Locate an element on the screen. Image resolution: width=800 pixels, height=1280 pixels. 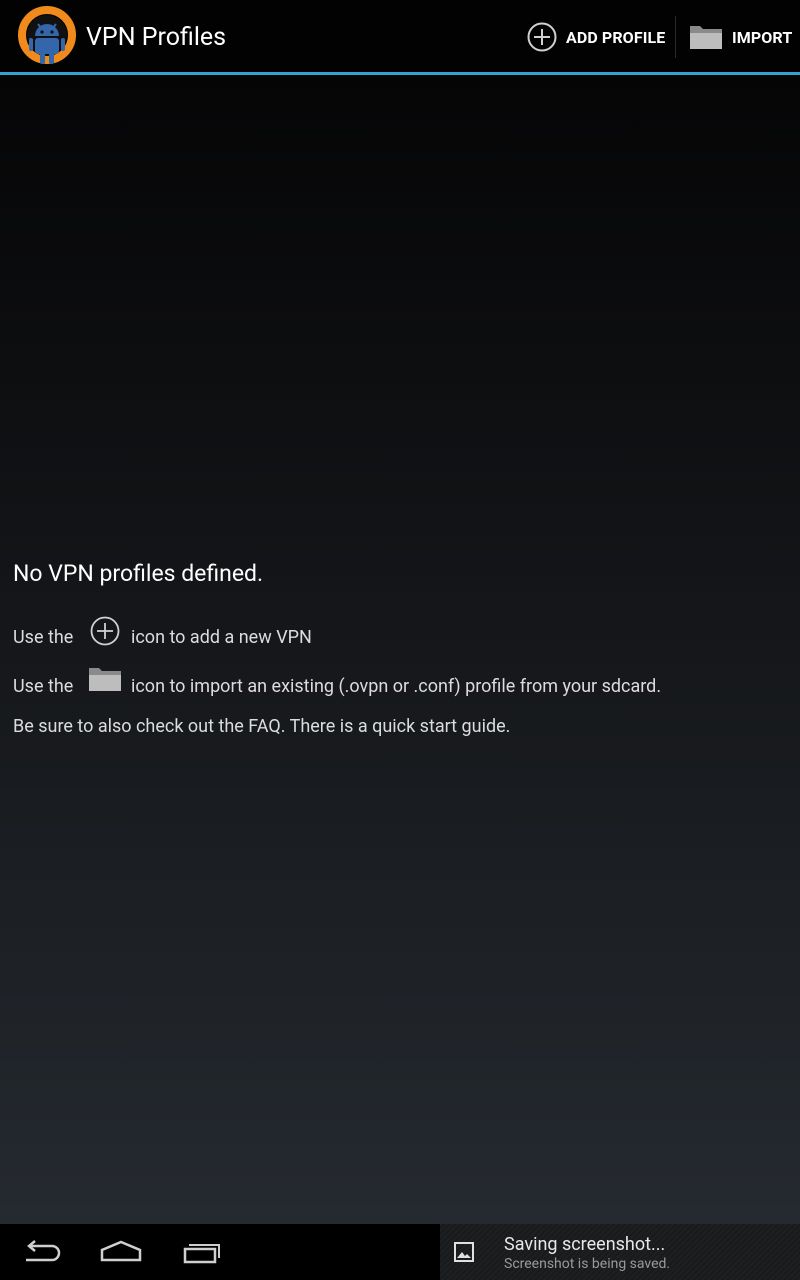
import-button: IMPORT is located at coordinates (742, 37).